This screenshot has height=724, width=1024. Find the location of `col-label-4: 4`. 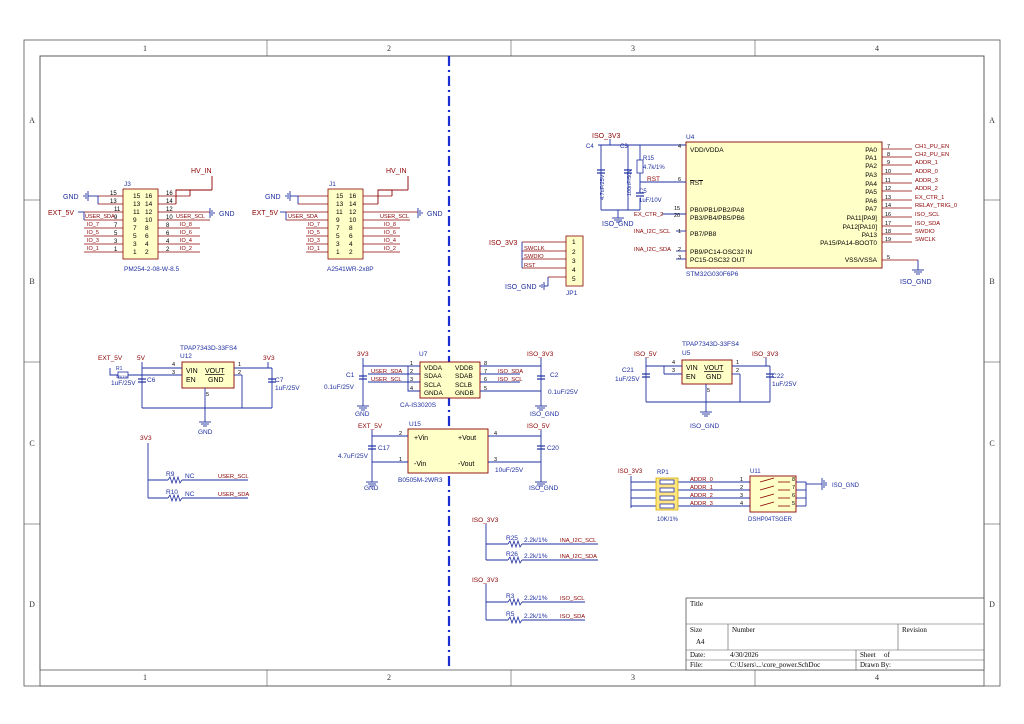

col-label-4: 4 is located at coordinates (877, 48).